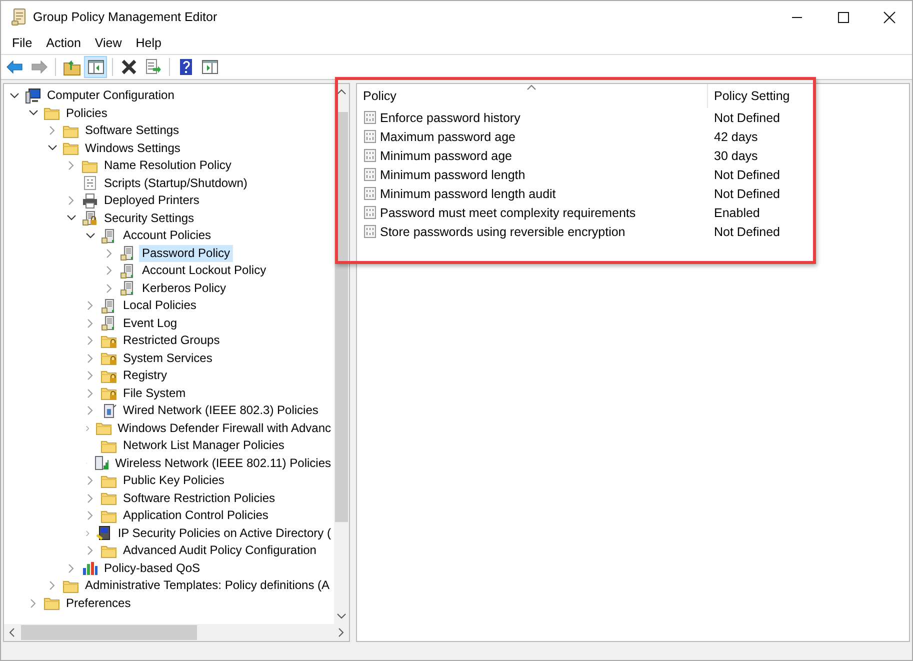 The width and height of the screenshot is (913, 661). What do you see at coordinates (221, 411) in the screenshot?
I see `tree-item: Wired Network (IEEE 802.3) Policies` at bounding box center [221, 411].